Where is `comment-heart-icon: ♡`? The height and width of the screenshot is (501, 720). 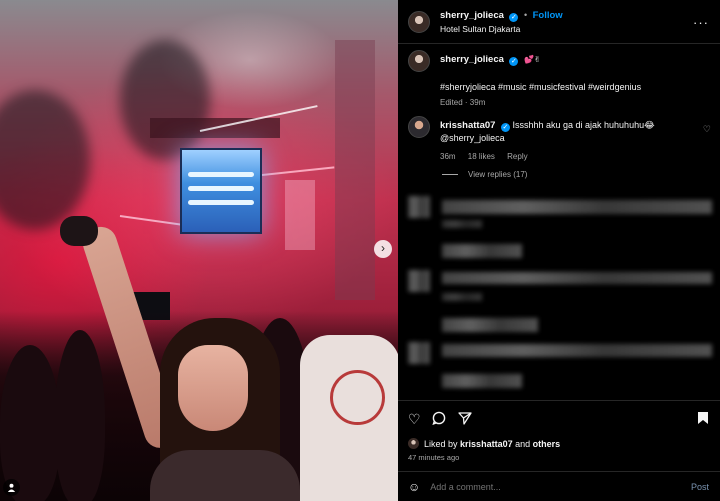 comment-heart-icon: ♡ is located at coordinates (707, 129).